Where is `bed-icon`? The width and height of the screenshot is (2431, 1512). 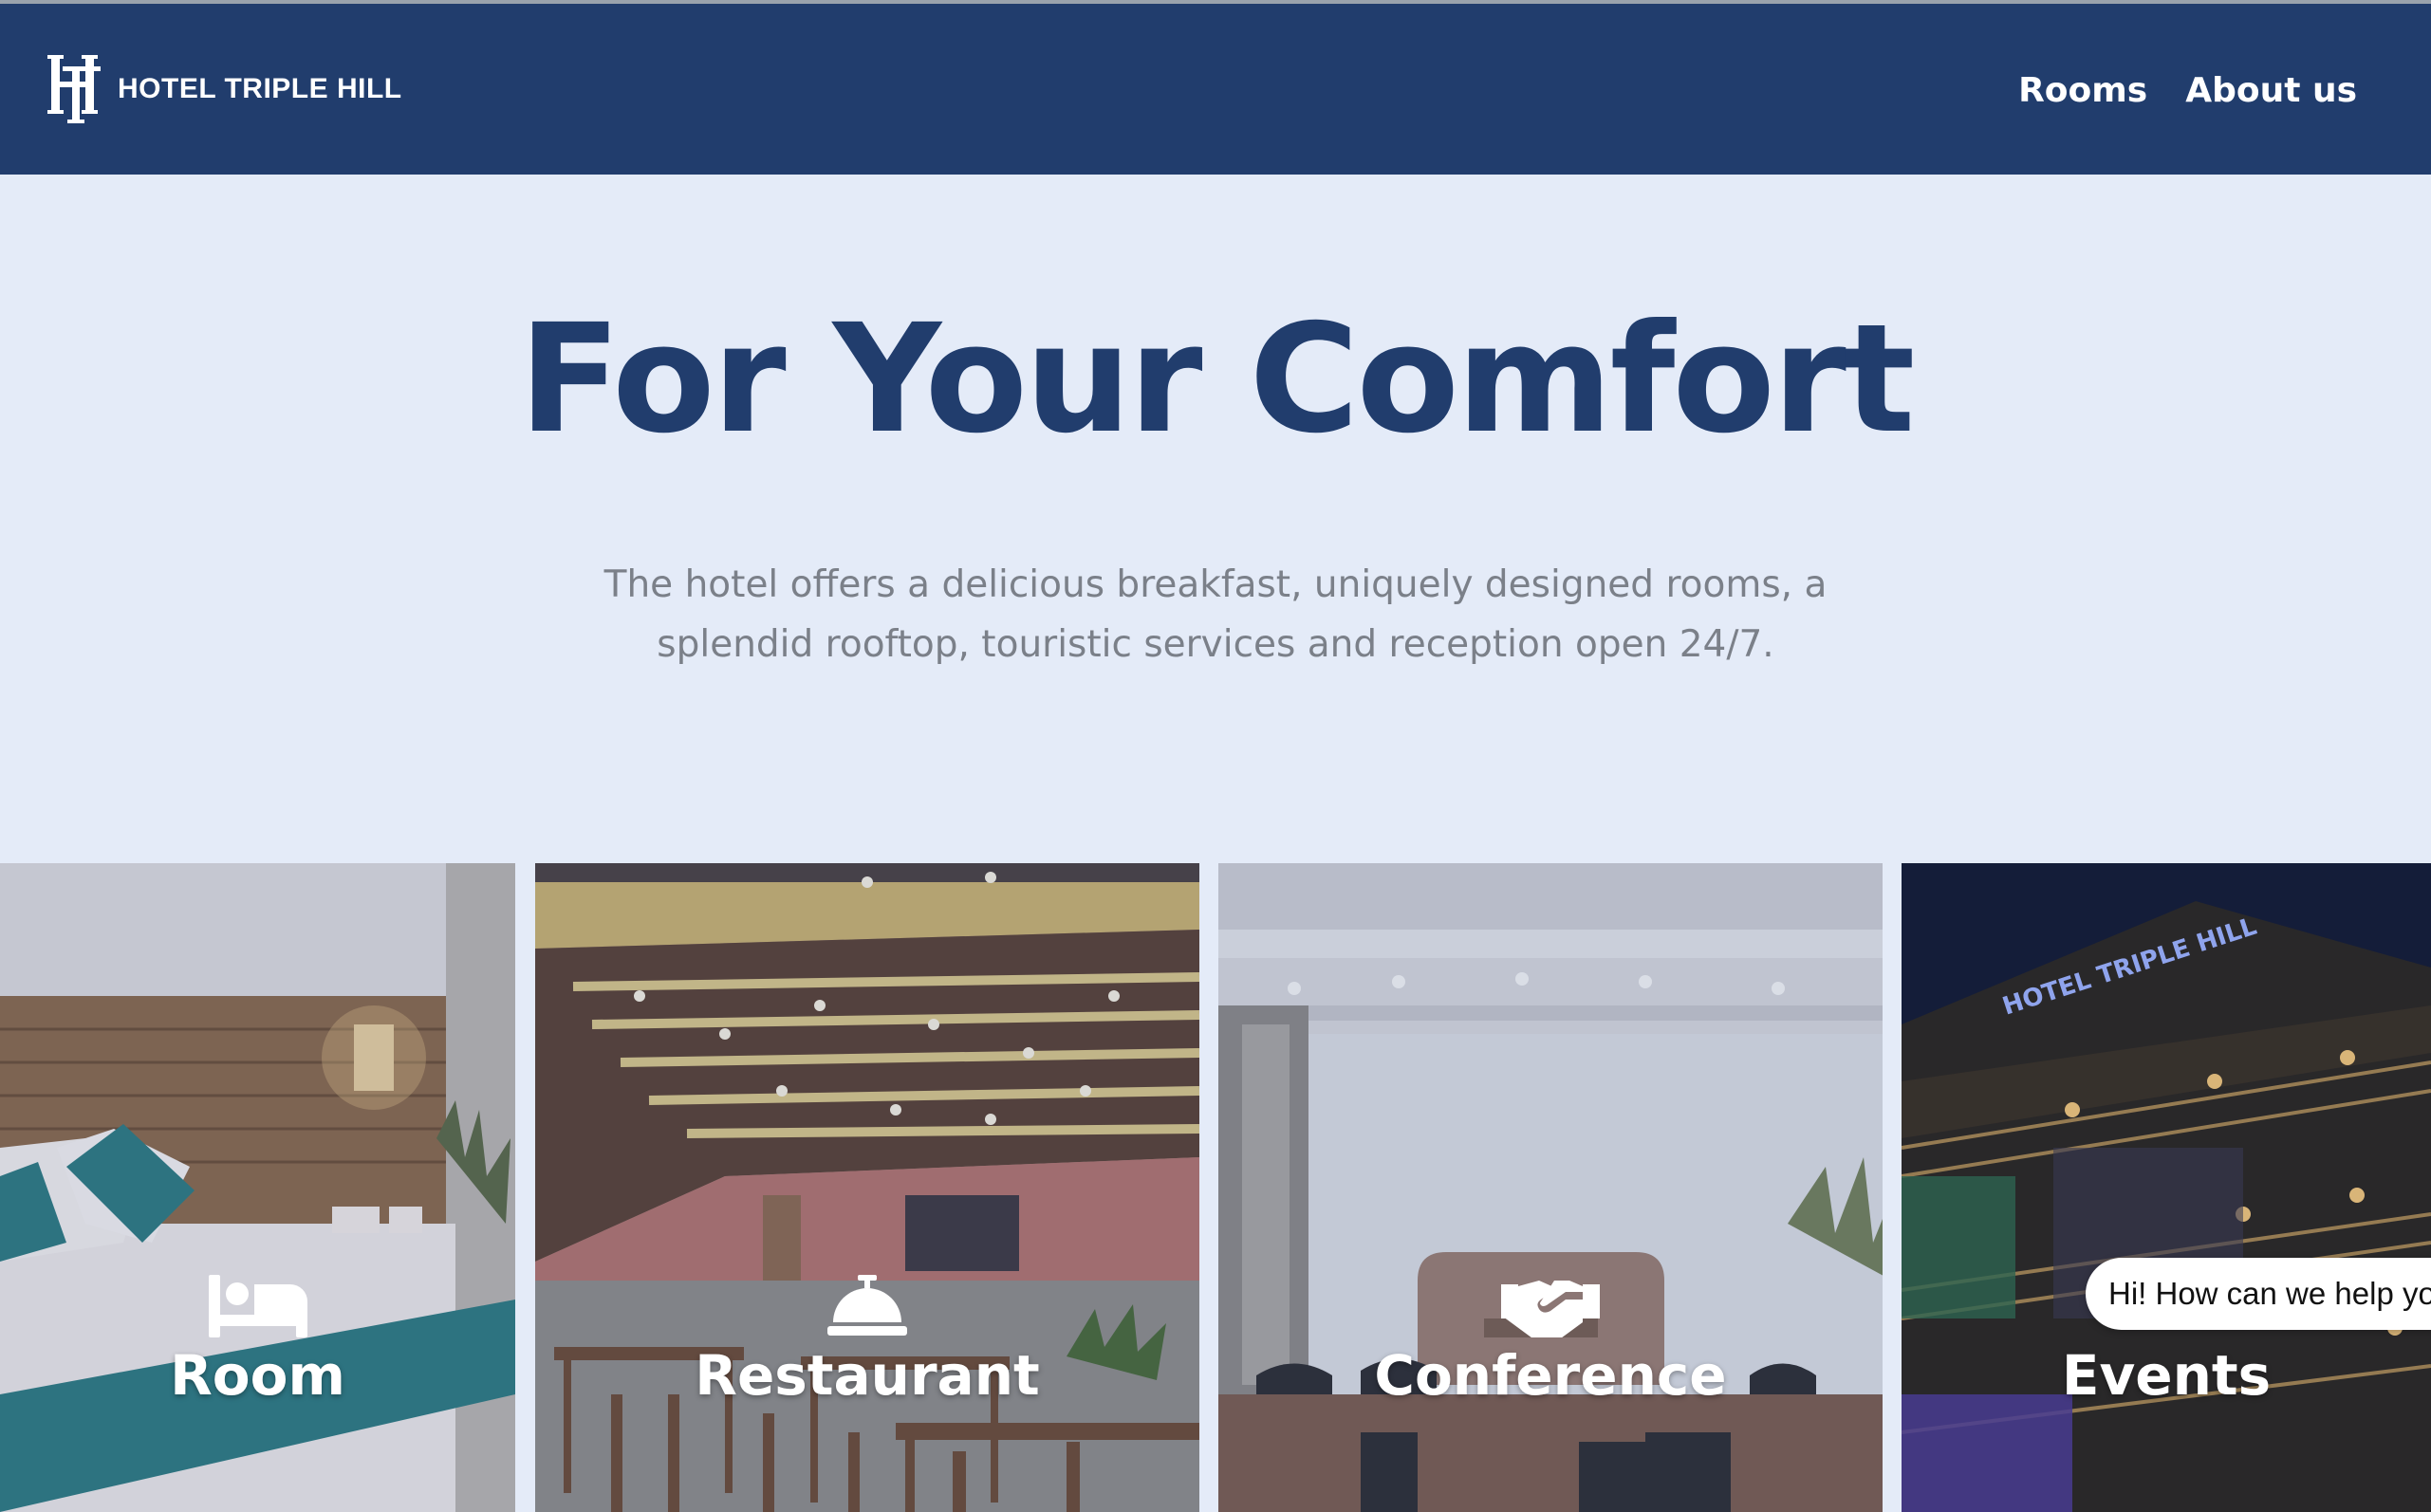 bed-icon is located at coordinates (257, 1306).